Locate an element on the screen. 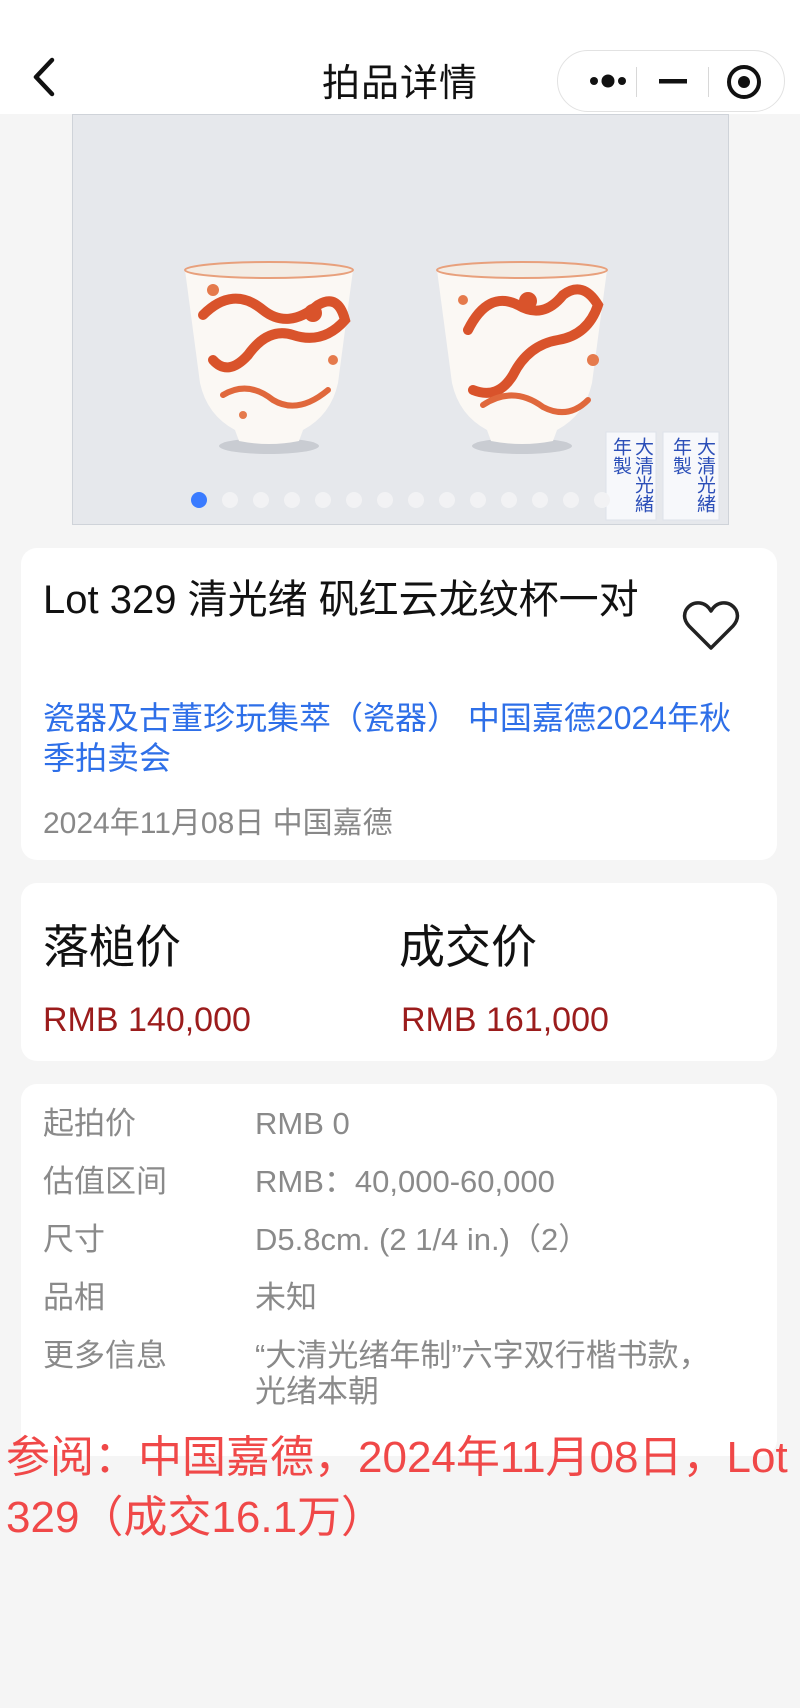 The image size is (800, 1708). price-card: 落槌价 RMB 140,000 成交价 RMB 161,000 is located at coordinates (399, 972).